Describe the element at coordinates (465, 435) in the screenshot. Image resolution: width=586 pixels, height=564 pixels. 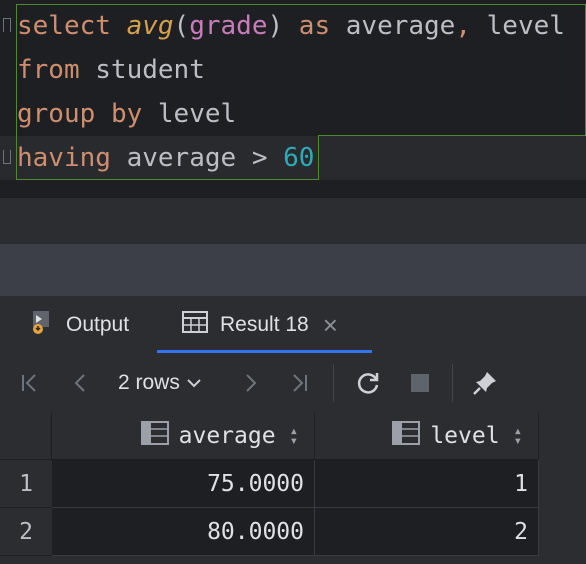
I see `column-header-label: level` at that location.